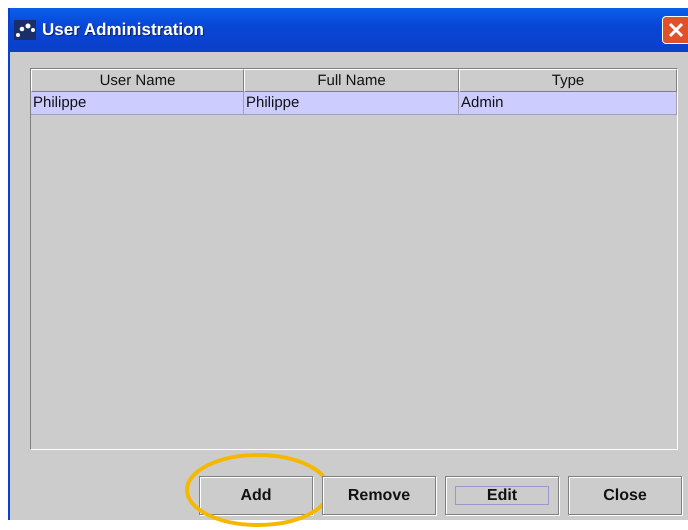 The height and width of the screenshot is (530, 688). I want to click on table-row: Philippe Philippe Admin, so click(354, 103).